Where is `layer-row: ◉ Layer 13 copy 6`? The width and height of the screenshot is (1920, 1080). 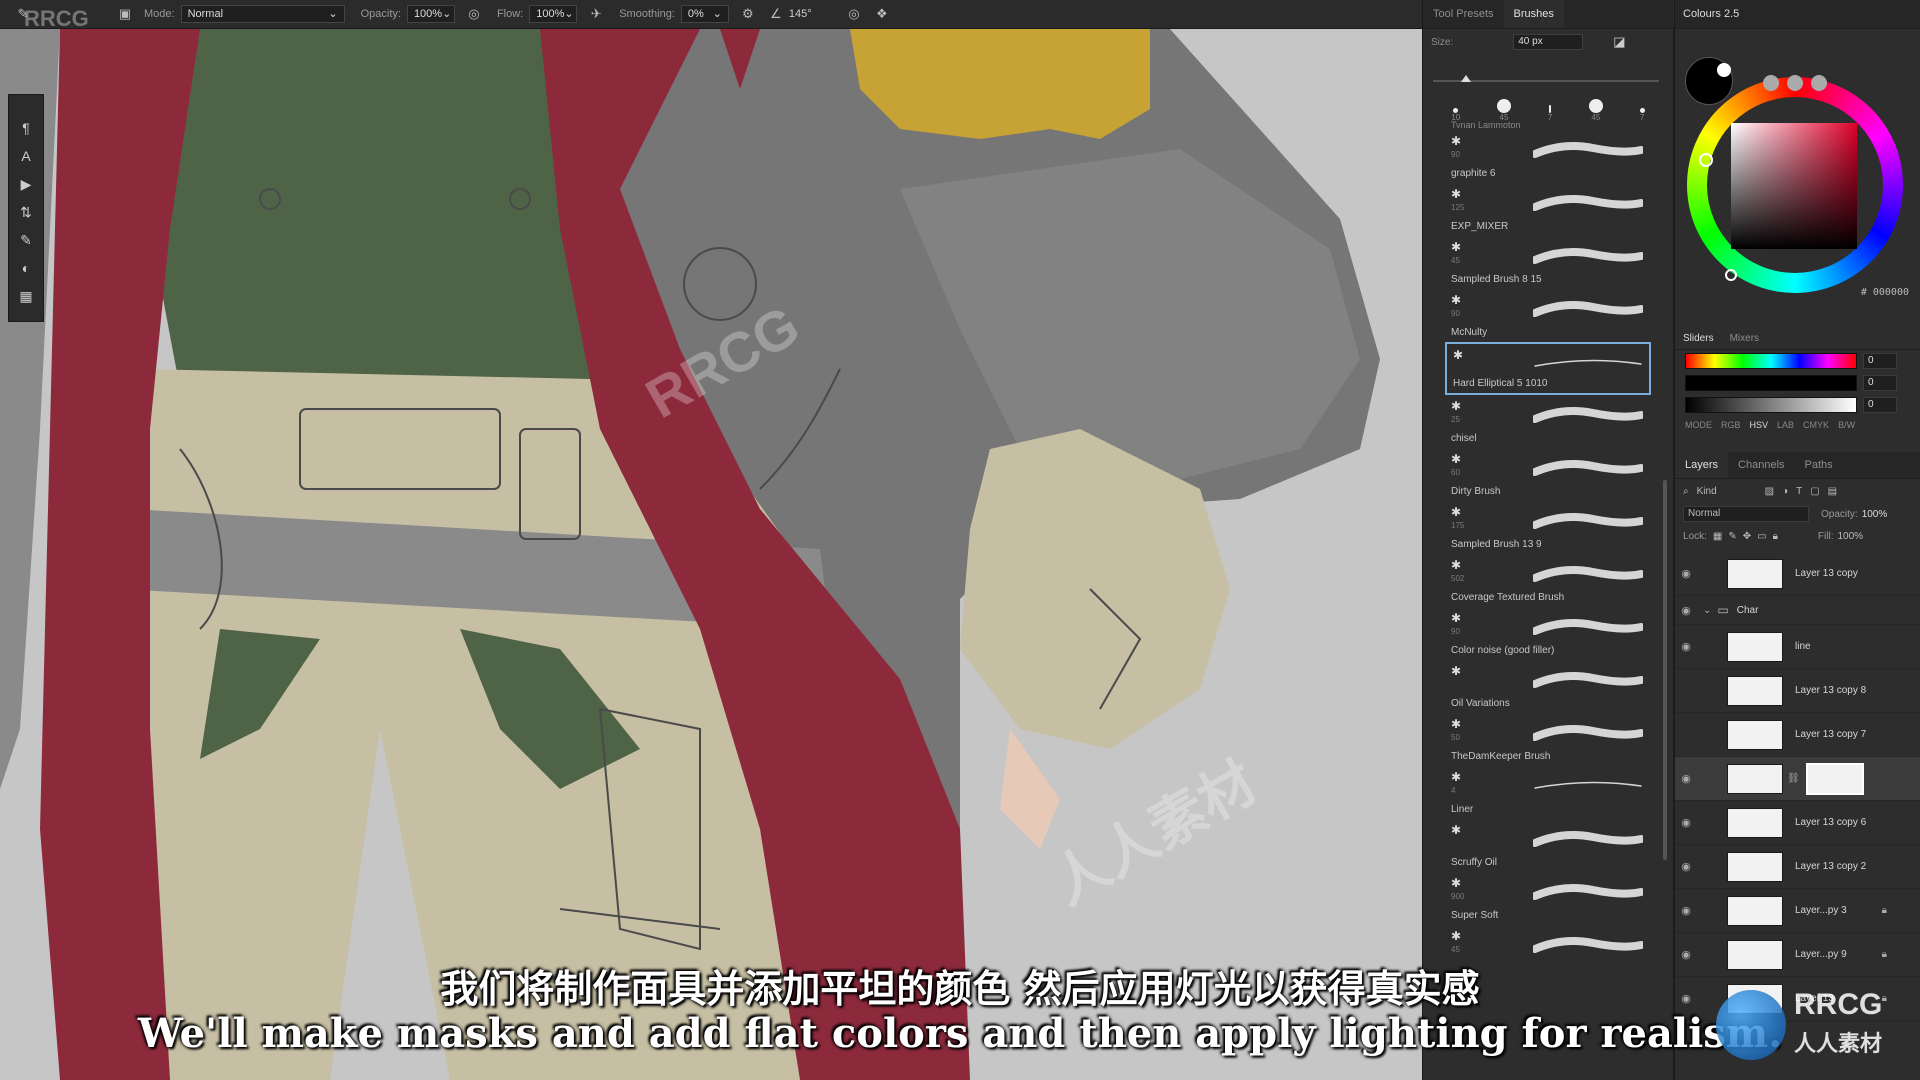
layer-row: ◉ Layer 13 copy 6 is located at coordinates (1797, 823).